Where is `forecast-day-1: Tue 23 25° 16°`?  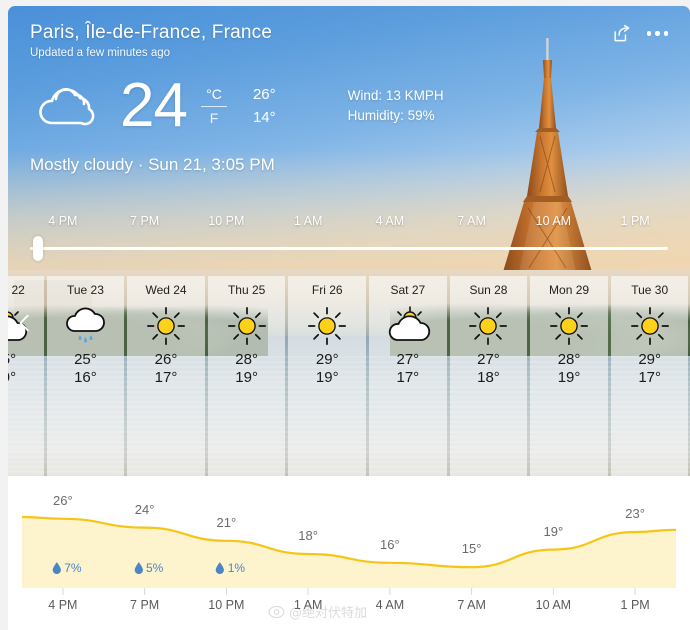
forecast-day-1: Tue 23 25° 16° is located at coordinates (85, 376).